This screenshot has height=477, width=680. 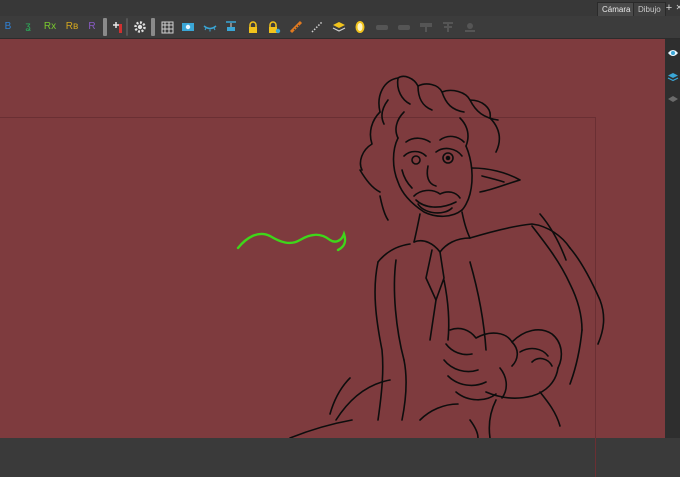 What do you see at coordinates (677, 8) in the screenshot?
I see `close-view-button: ✕` at bounding box center [677, 8].